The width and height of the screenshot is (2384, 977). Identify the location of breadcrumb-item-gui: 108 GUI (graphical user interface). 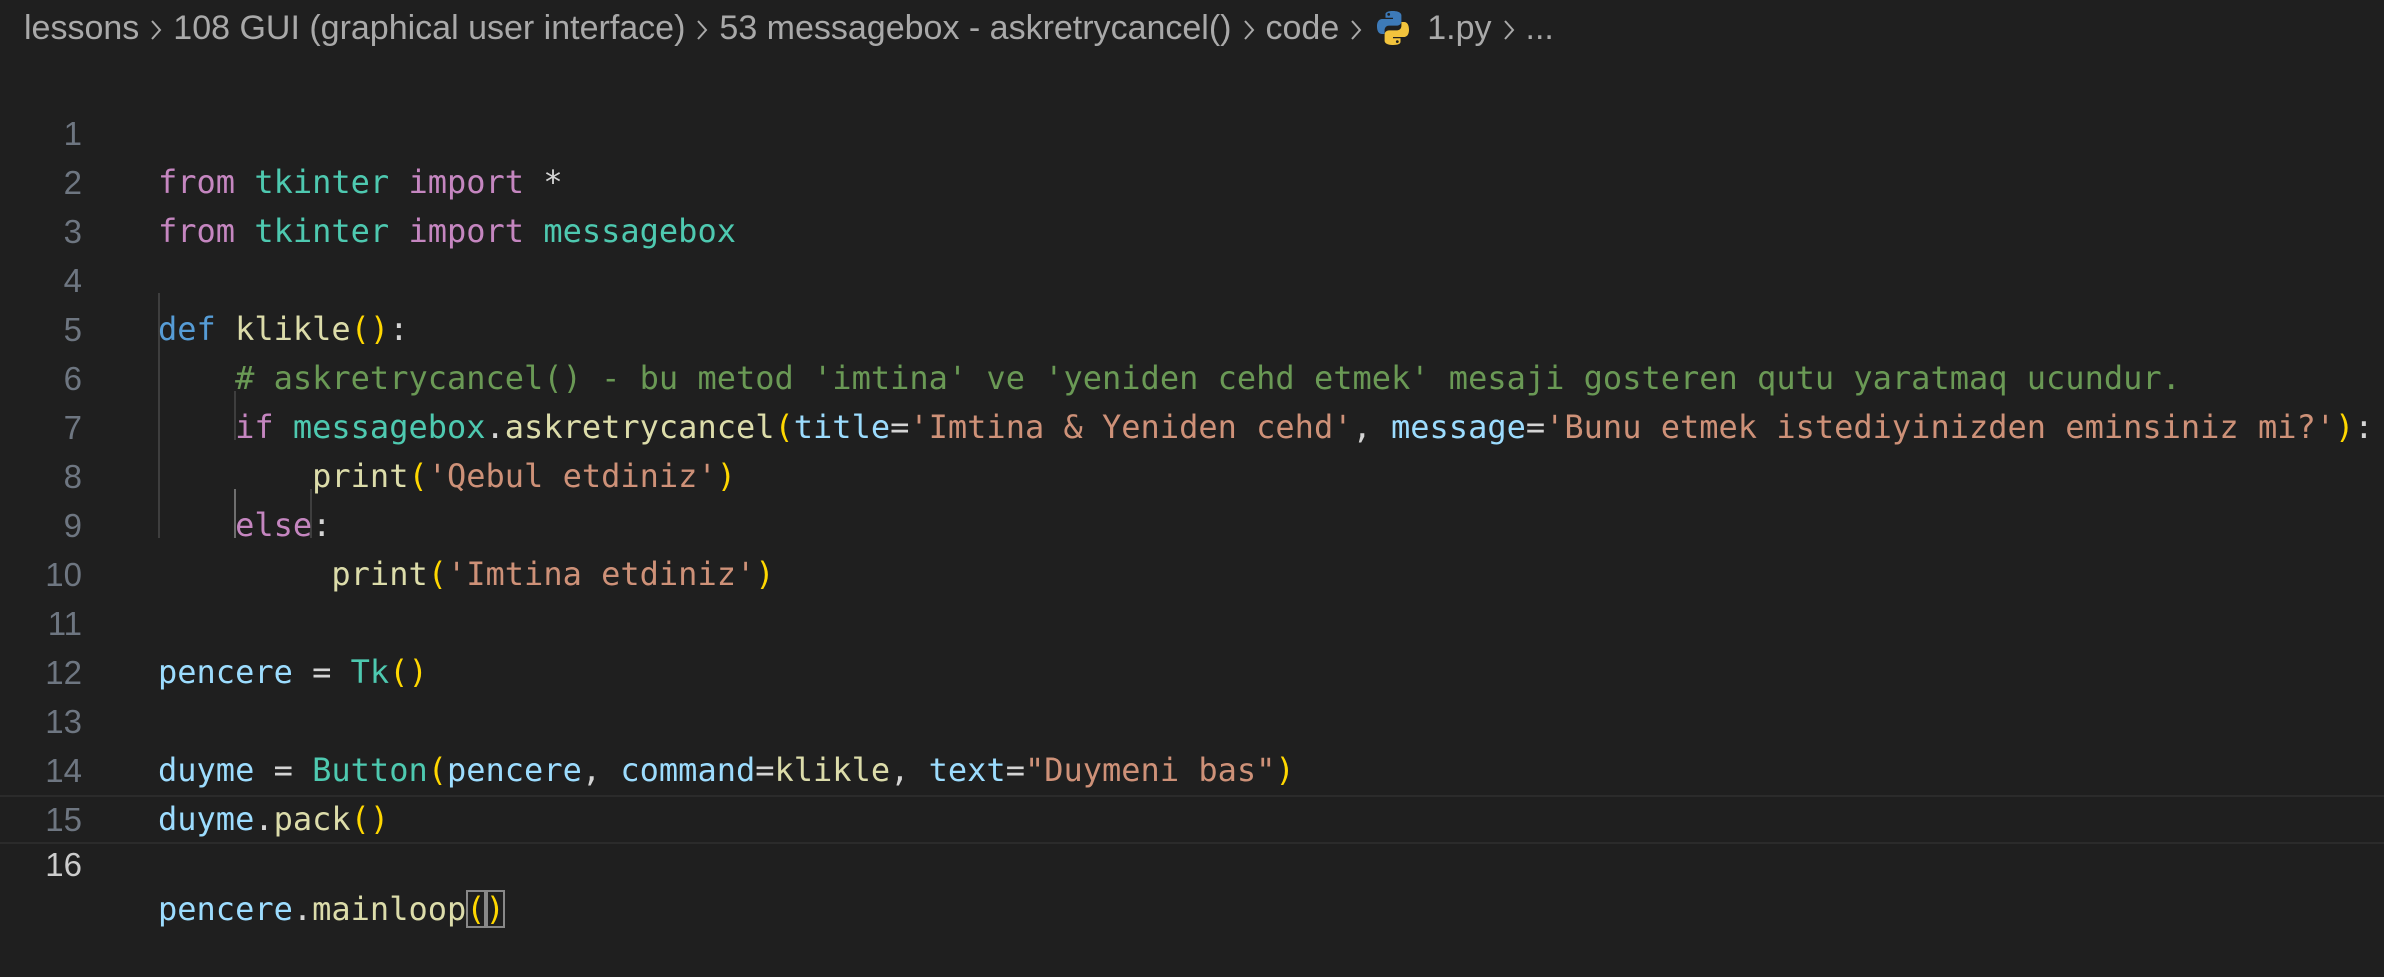
(429, 28).